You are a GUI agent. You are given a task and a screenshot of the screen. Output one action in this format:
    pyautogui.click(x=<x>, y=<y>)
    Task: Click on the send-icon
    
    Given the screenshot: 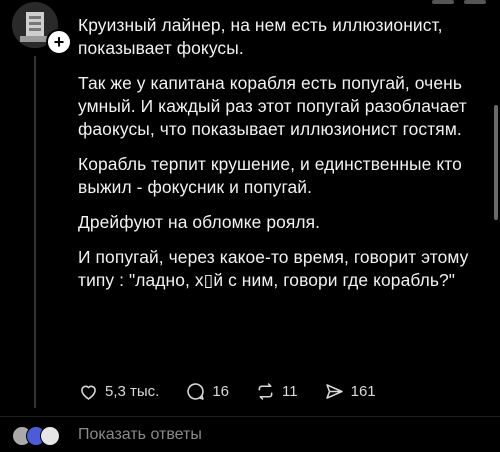 What is the action you would take?
    pyautogui.click(x=334, y=391)
    